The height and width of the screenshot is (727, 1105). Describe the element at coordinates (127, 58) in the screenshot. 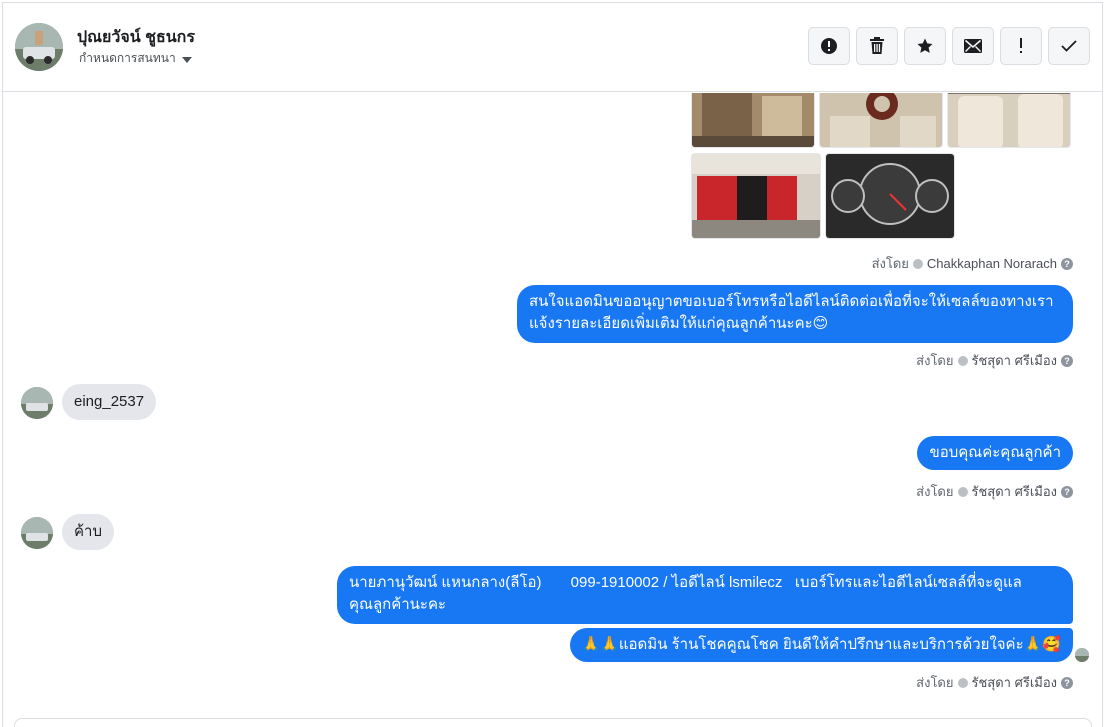

I see `assign-label: กำหนดการสนทนา` at that location.